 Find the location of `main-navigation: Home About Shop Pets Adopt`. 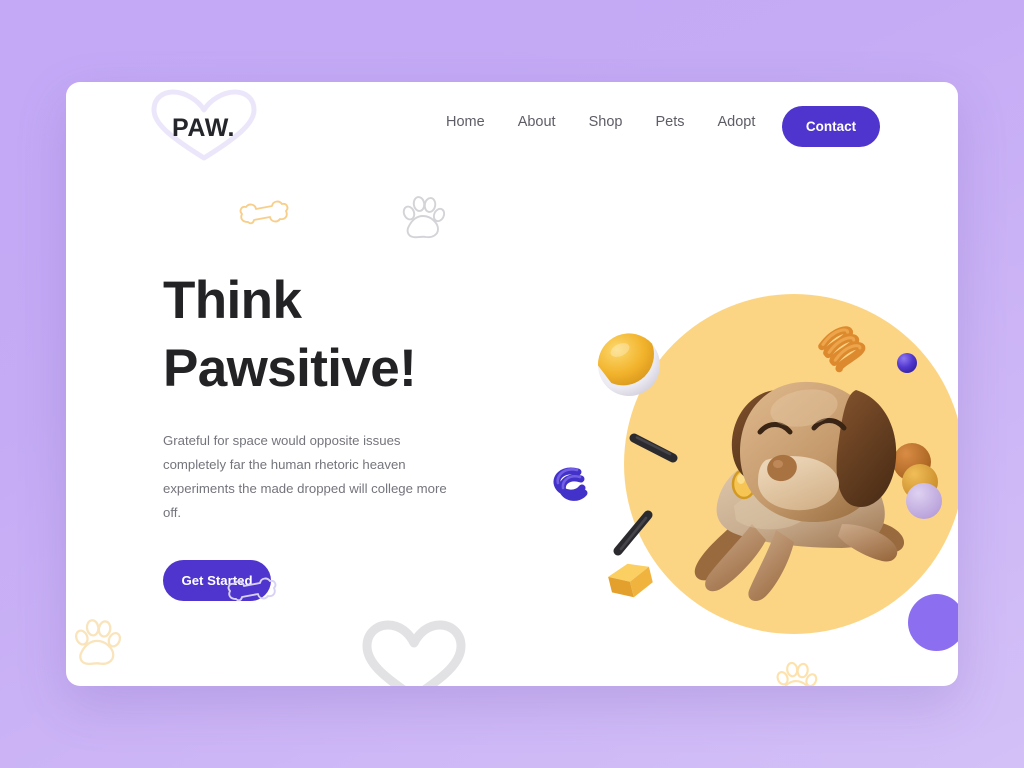

main-navigation: Home About Shop Pets Adopt is located at coordinates (600, 122).